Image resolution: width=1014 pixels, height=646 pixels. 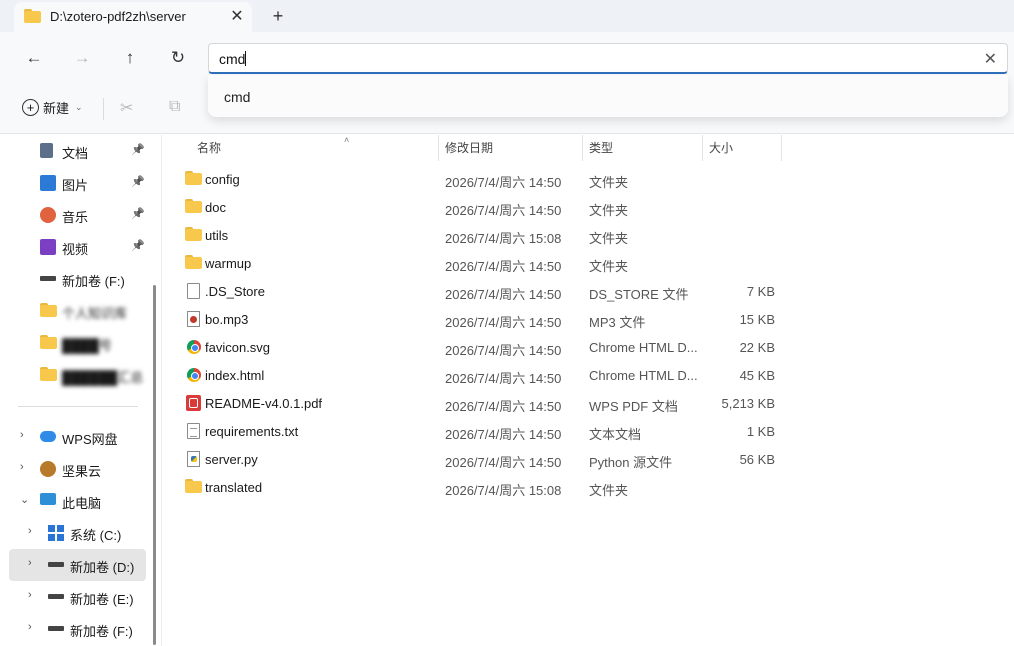 I want to click on sidebar-quick-item: 新加卷 (F:), so click(x=73, y=279).